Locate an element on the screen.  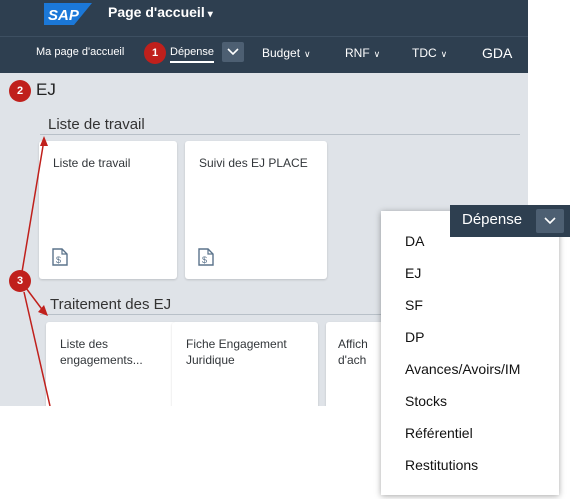
menu-item-ej: EJ is located at coordinates (413, 273).